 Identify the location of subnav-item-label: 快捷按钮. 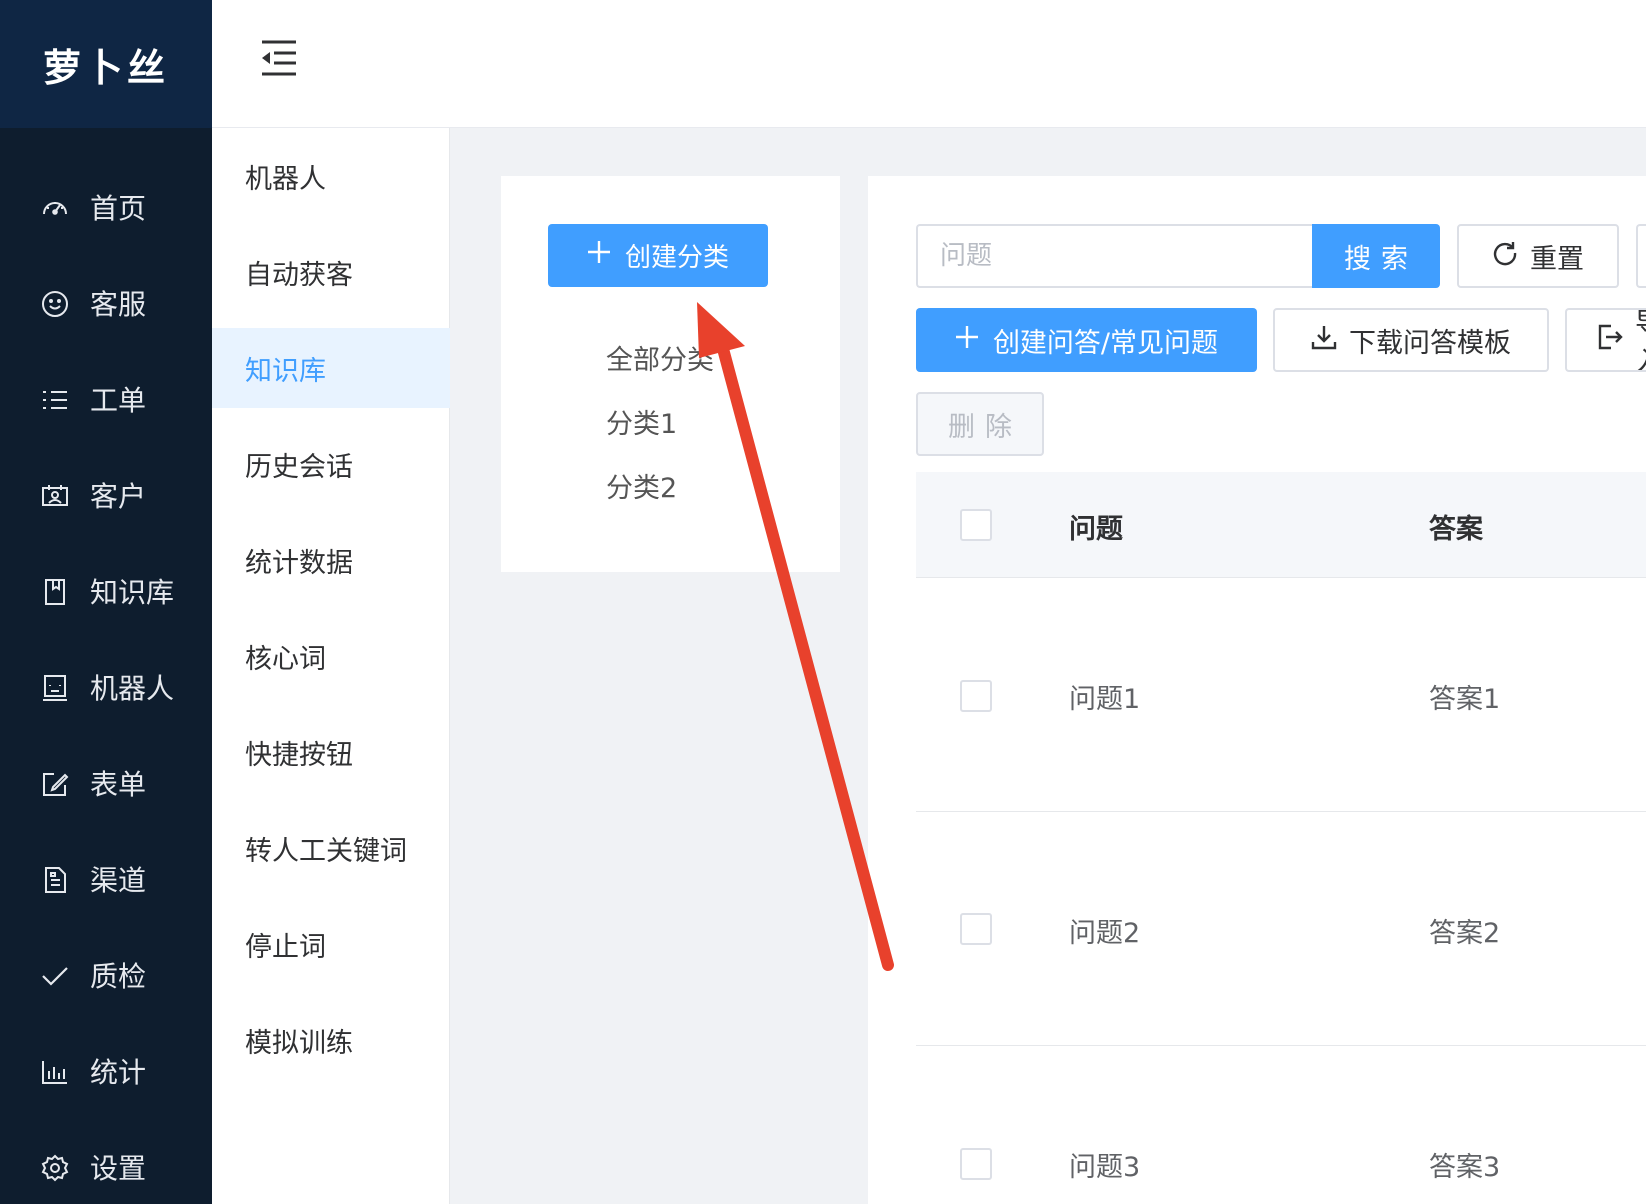
(299, 755).